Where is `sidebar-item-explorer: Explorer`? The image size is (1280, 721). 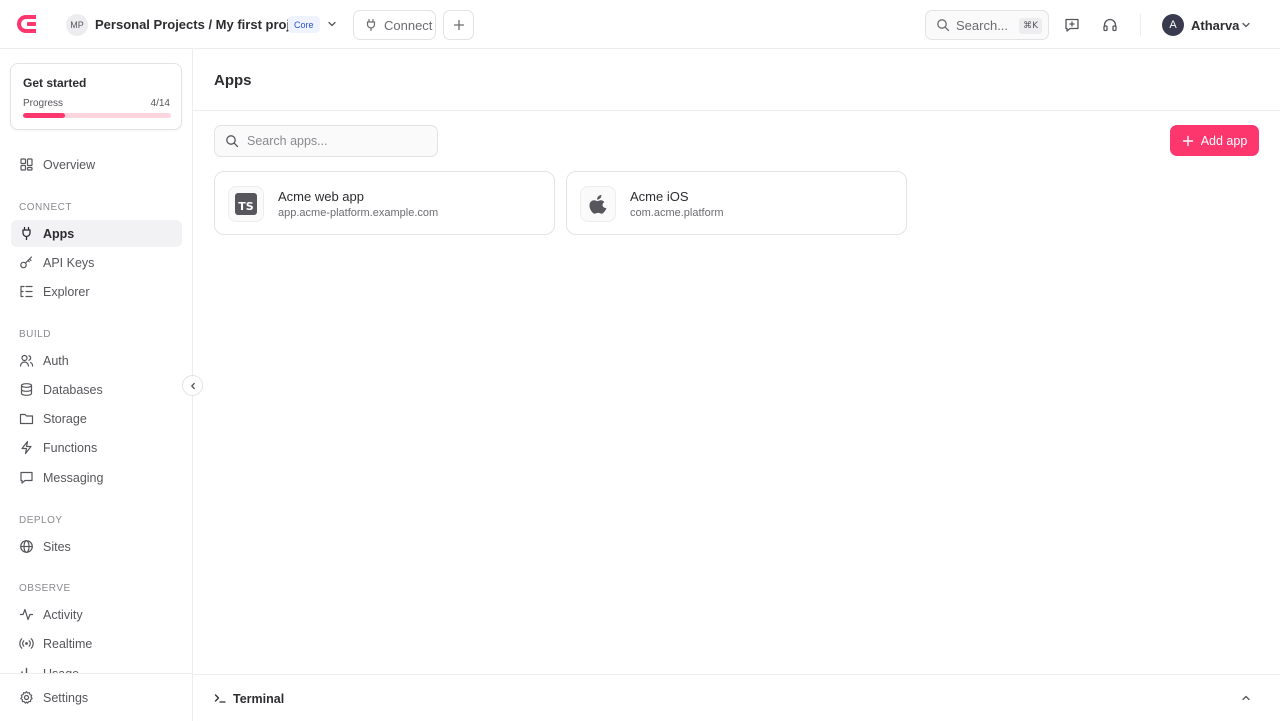
sidebar-item-explorer: Explorer is located at coordinates (96, 291).